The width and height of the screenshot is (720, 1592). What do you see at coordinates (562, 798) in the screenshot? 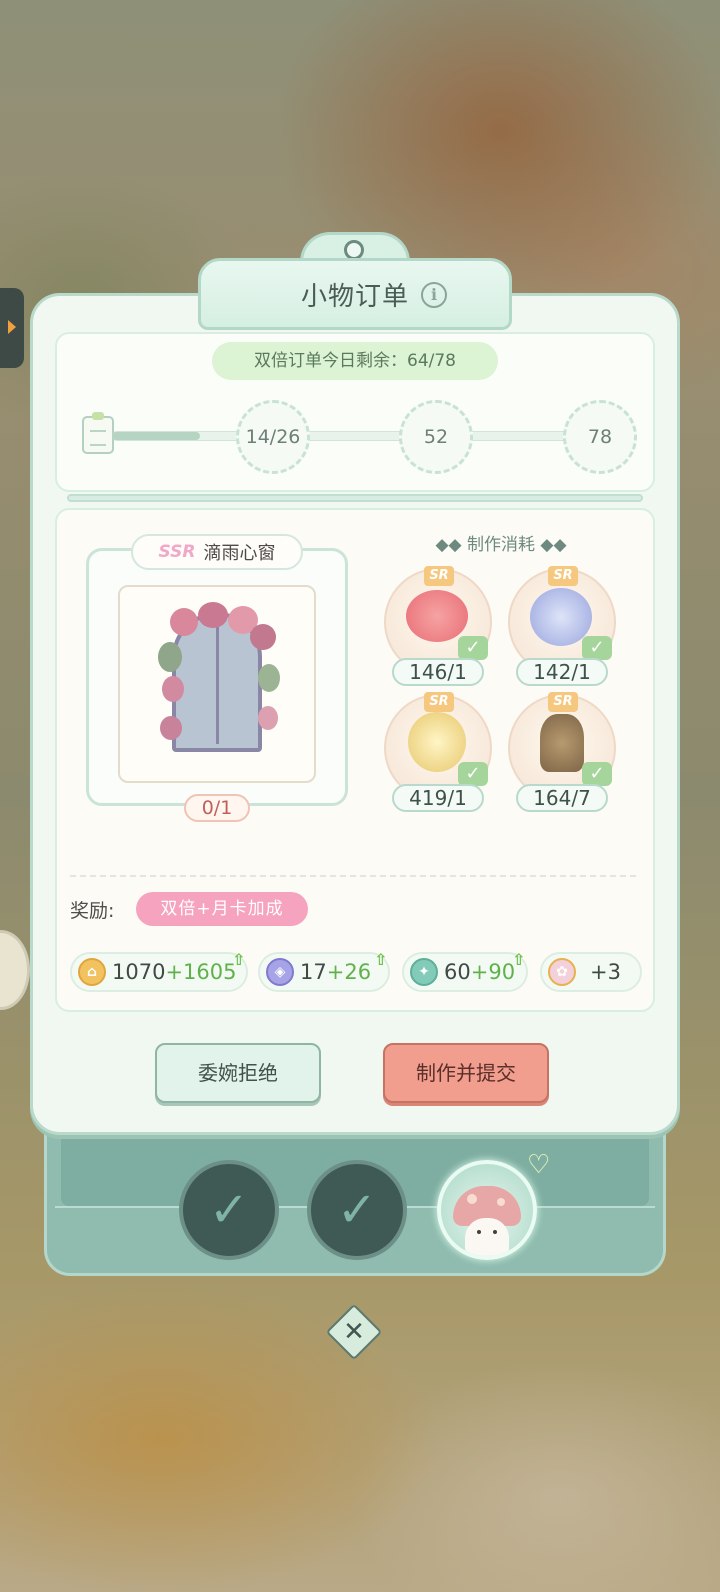
I see `material-count: 164/7` at bounding box center [562, 798].